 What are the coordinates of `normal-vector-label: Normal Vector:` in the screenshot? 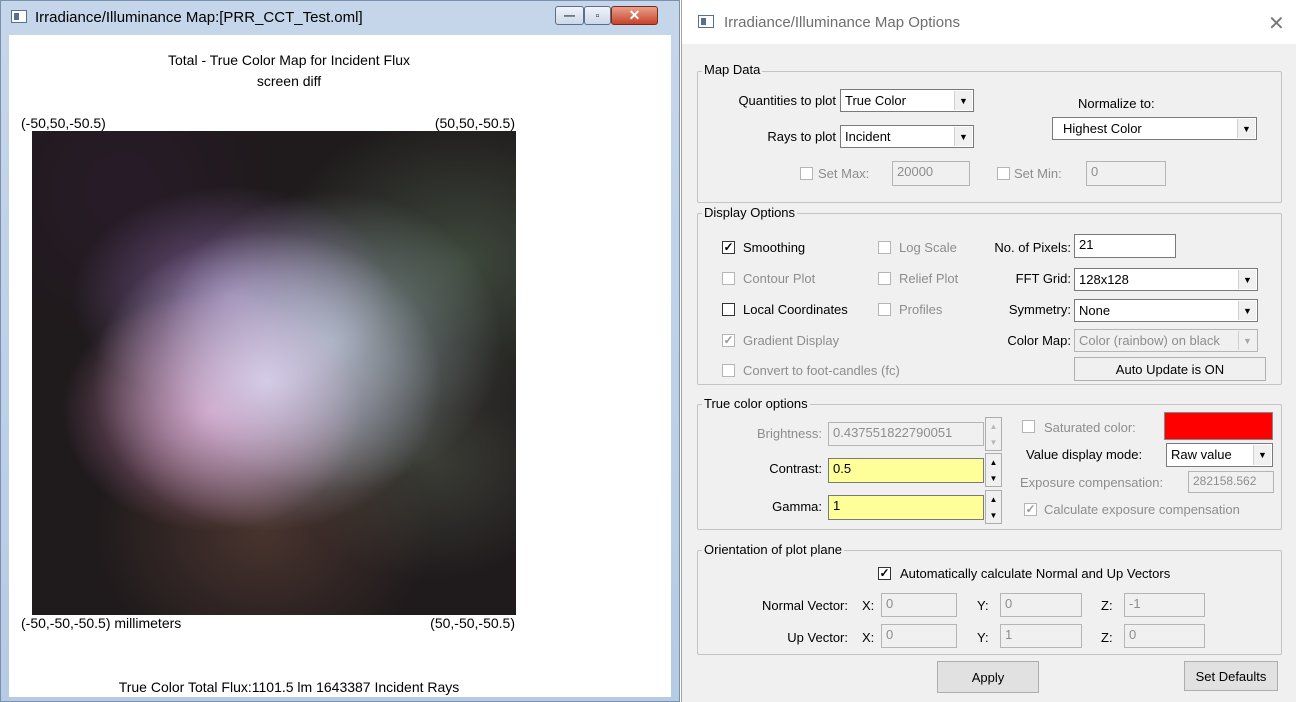 It's located at (805, 605).